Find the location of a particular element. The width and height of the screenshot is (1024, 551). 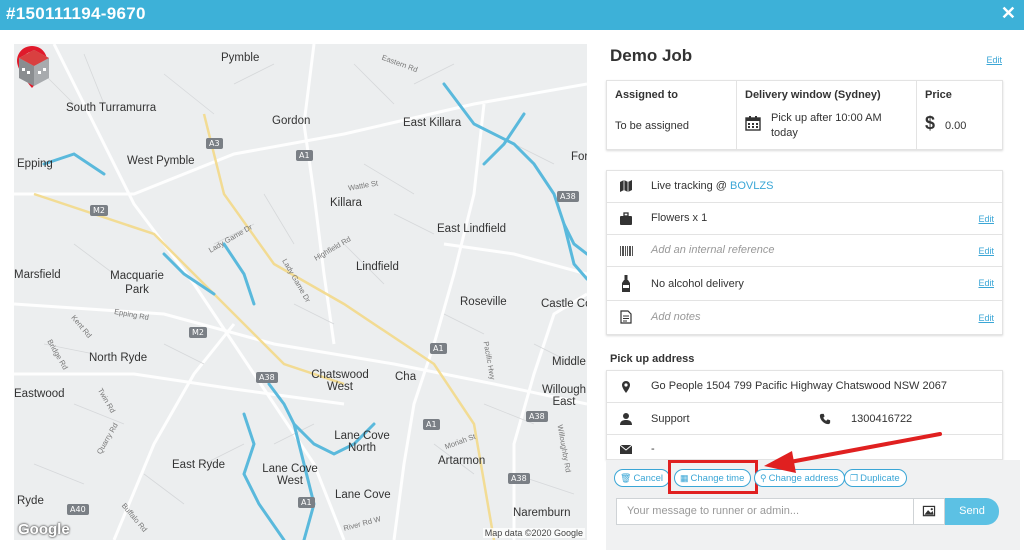

detail-row-items: Flowers x 1 Edit is located at coordinates (804, 219).